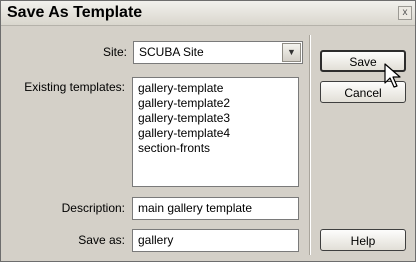 Image resolution: width=416 pixels, height=262 pixels. What do you see at coordinates (74, 87) in the screenshot?
I see `existing-templates-label: Existing templates:` at bounding box center [74, 87].